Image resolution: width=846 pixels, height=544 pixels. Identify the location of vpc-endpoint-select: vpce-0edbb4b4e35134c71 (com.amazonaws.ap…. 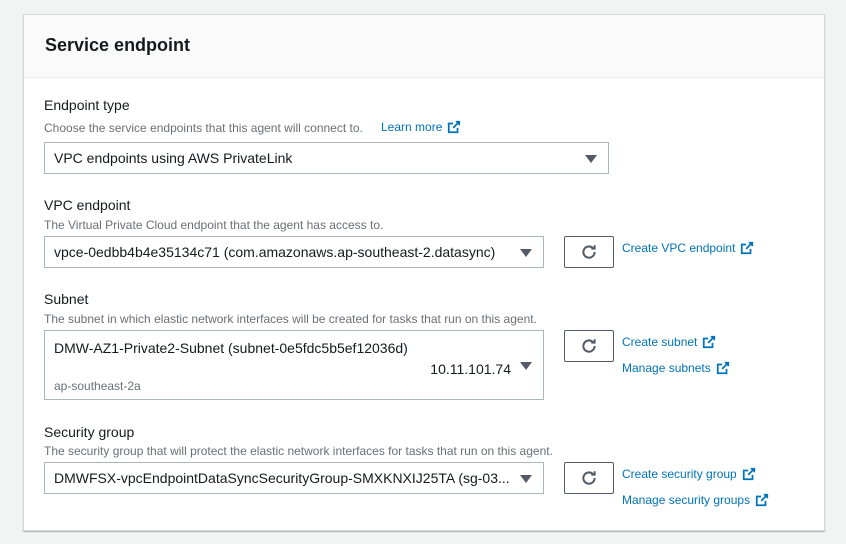
(294, 252).